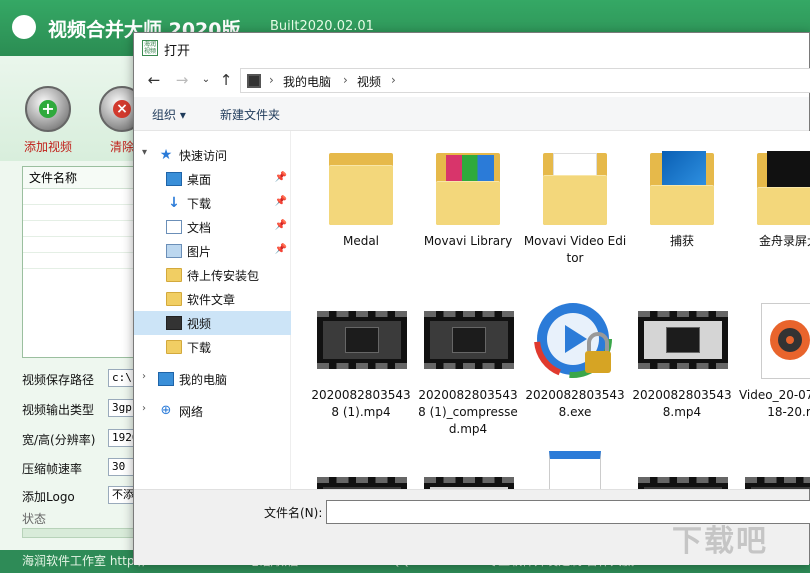  What do you see at coordinates (34, 519) in the screenshot?
I see `status-label: 状态` at bounding box center [34, 519].